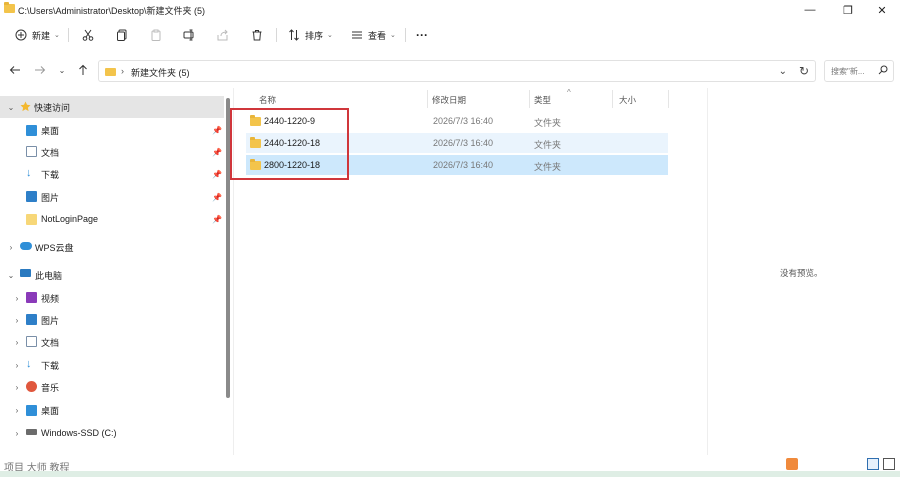  What do you see at coordinates (112, 387) in the screenshot?
I see `sidebar-item-music: › 音乐` at bounding box center [112, 387].